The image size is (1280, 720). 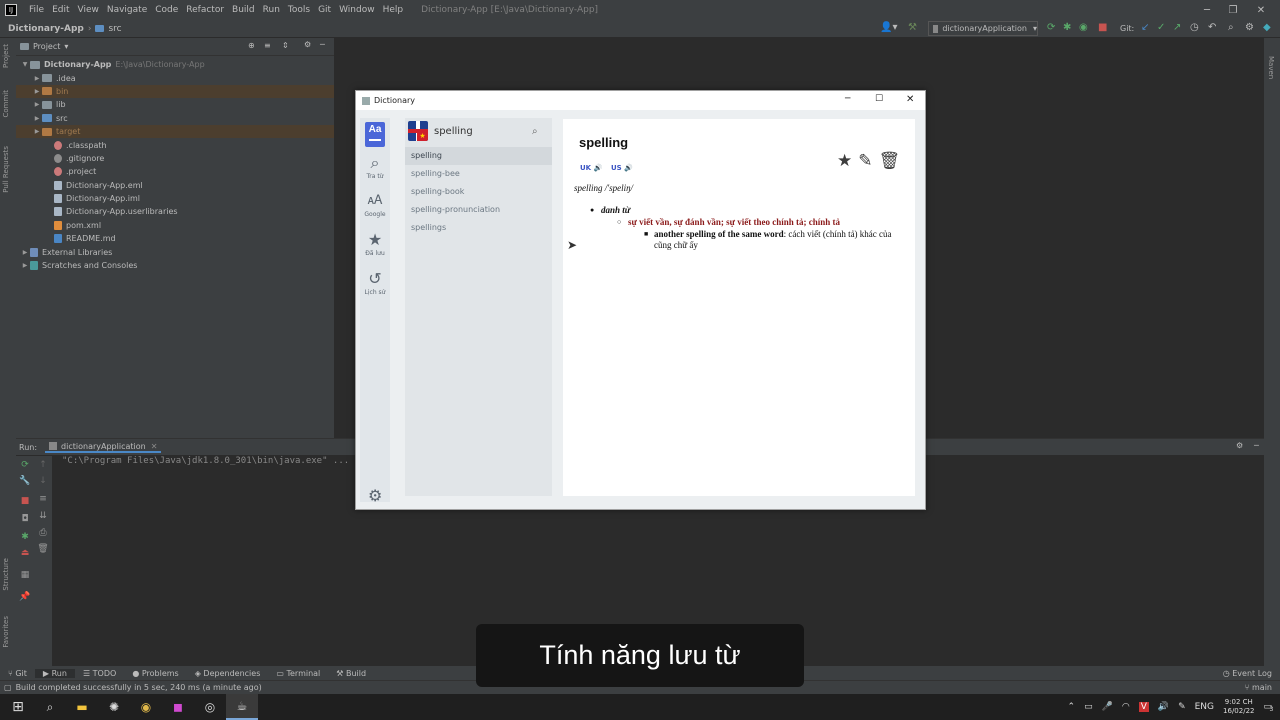 What do you see at coordinates (1247, 673) in the screenshot?
I see `event-log-button: ◷ Event Log` at bounding box center [1247, 673].